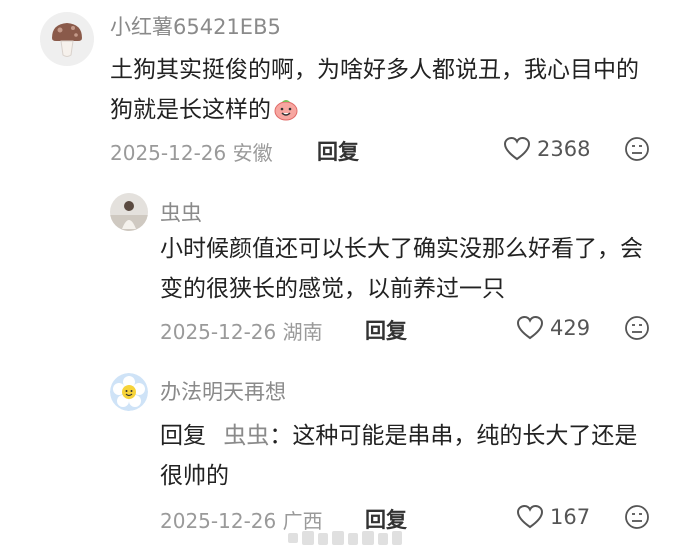 This screenshot has width=690, height=557. I want to click on like-button: 2368, so click(546, 149).